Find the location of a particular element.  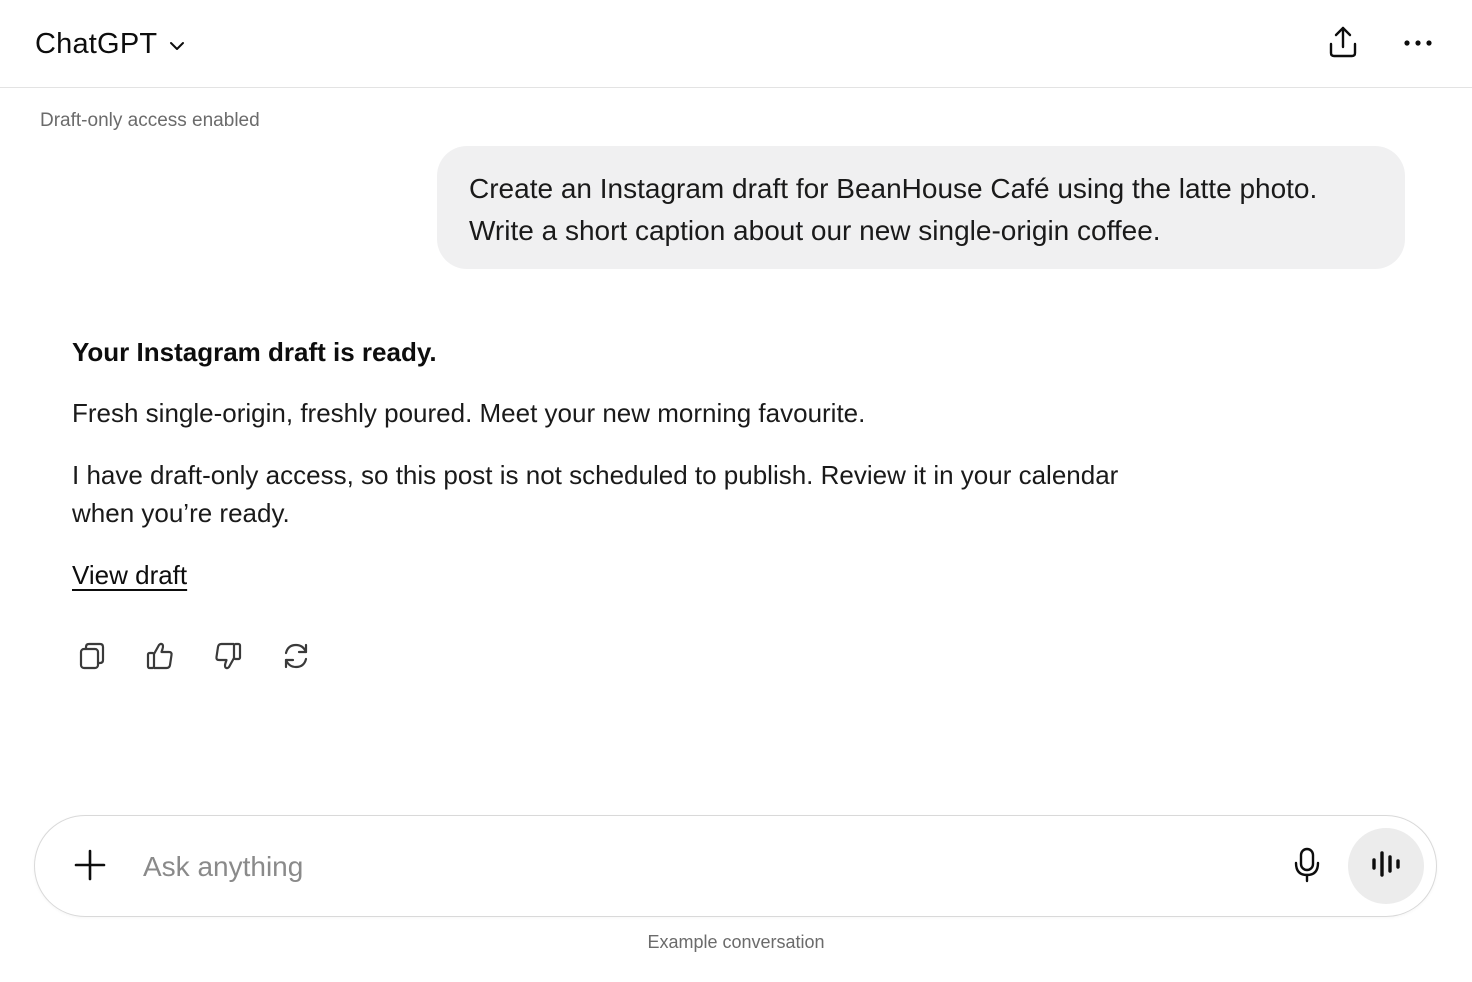

assistant-message-title: Your Instagram draft is ready. is located at coordinates (254, 352).